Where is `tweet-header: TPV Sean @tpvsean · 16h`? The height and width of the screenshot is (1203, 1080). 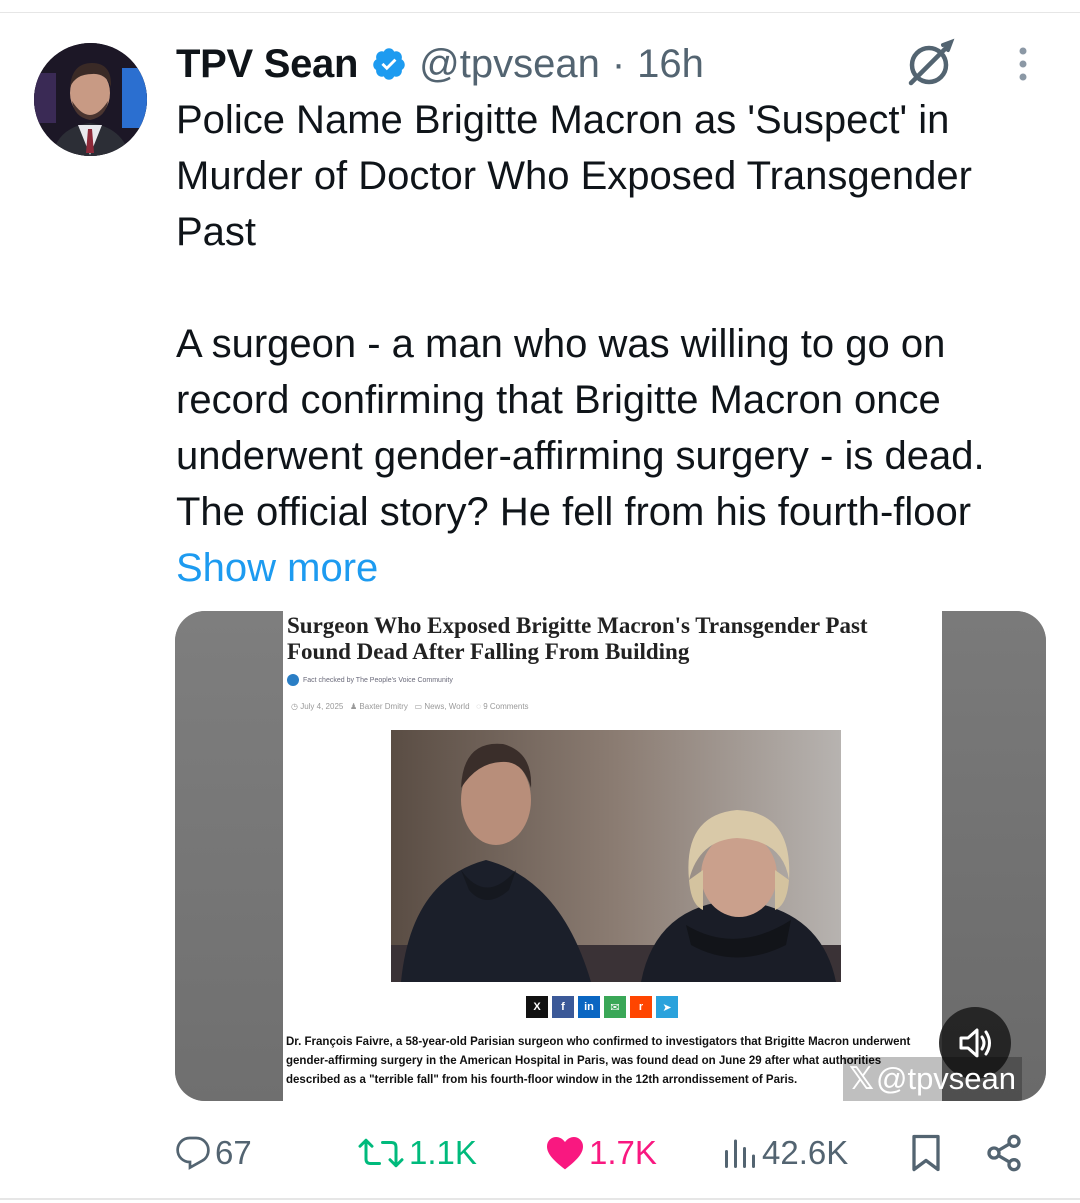
tweet-header: TPV Sean @tpvsean · 16h is located at coordinates (440, 64).